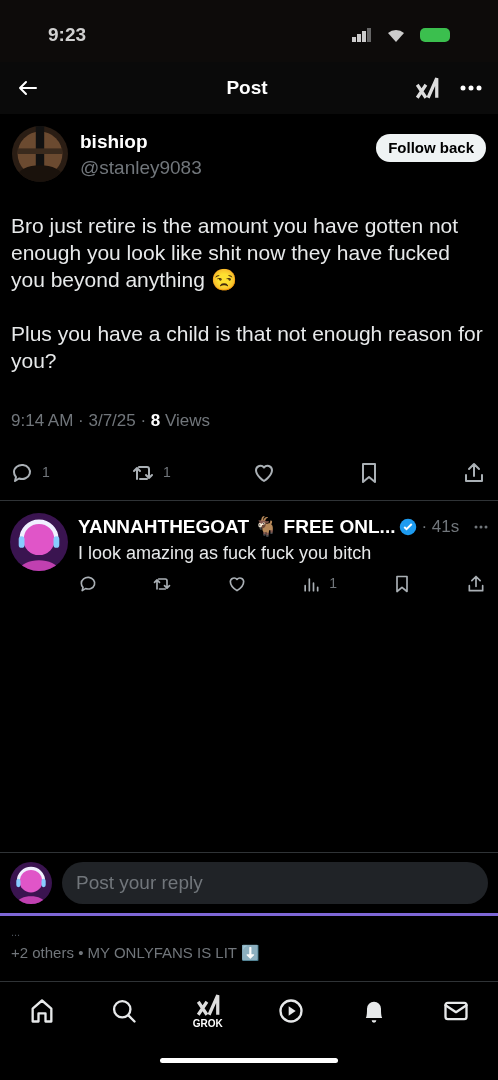 The image size is (498, 1080). What do you see at coordinates (207, 1024) in the screenshot?
I see `grok-label: GROK` at bounding box center [207, 1024].